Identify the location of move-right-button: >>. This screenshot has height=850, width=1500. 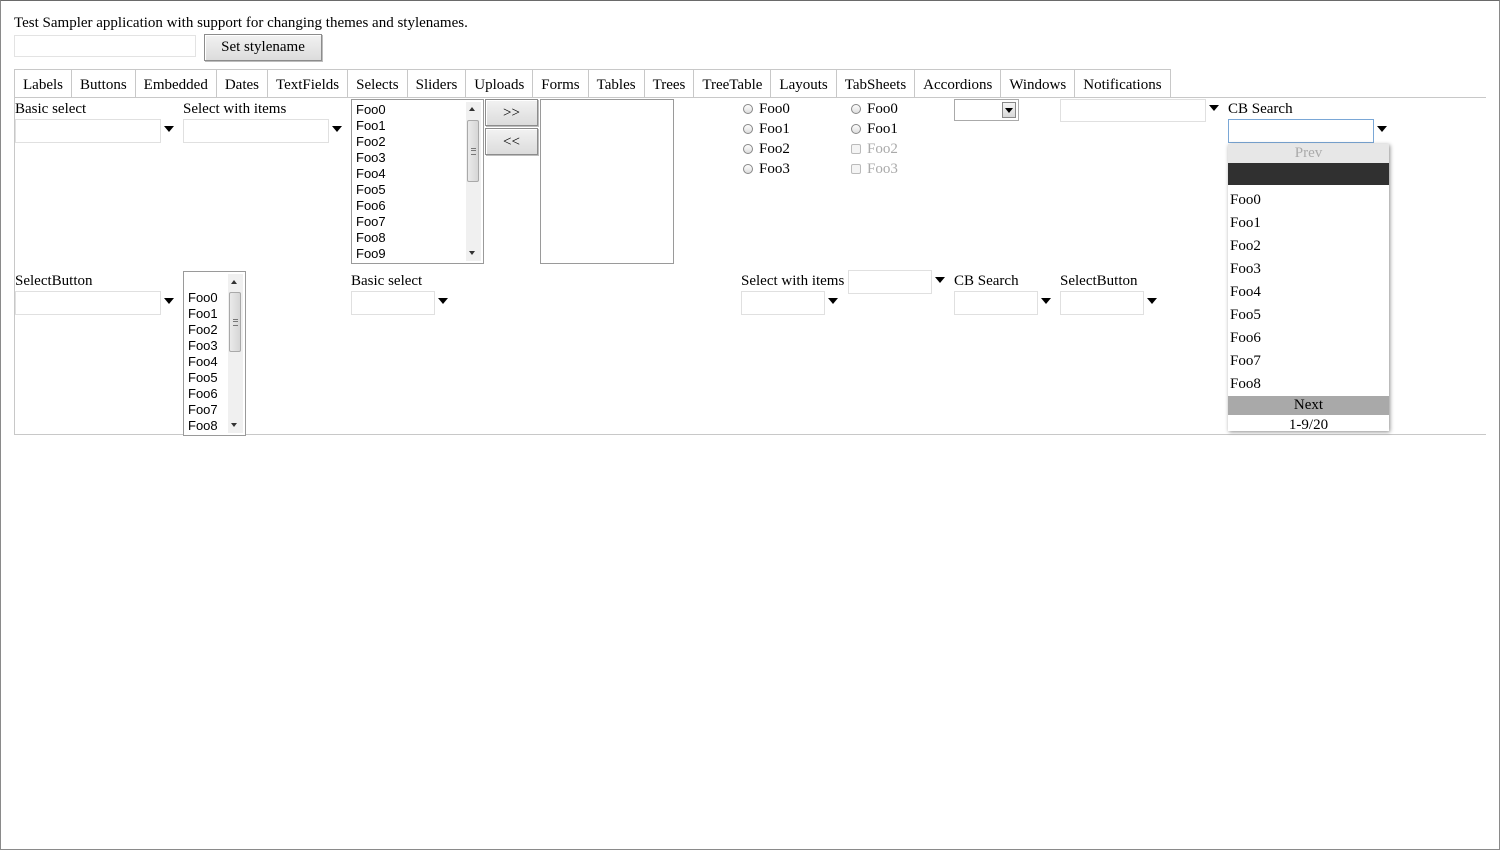
(511, 112).